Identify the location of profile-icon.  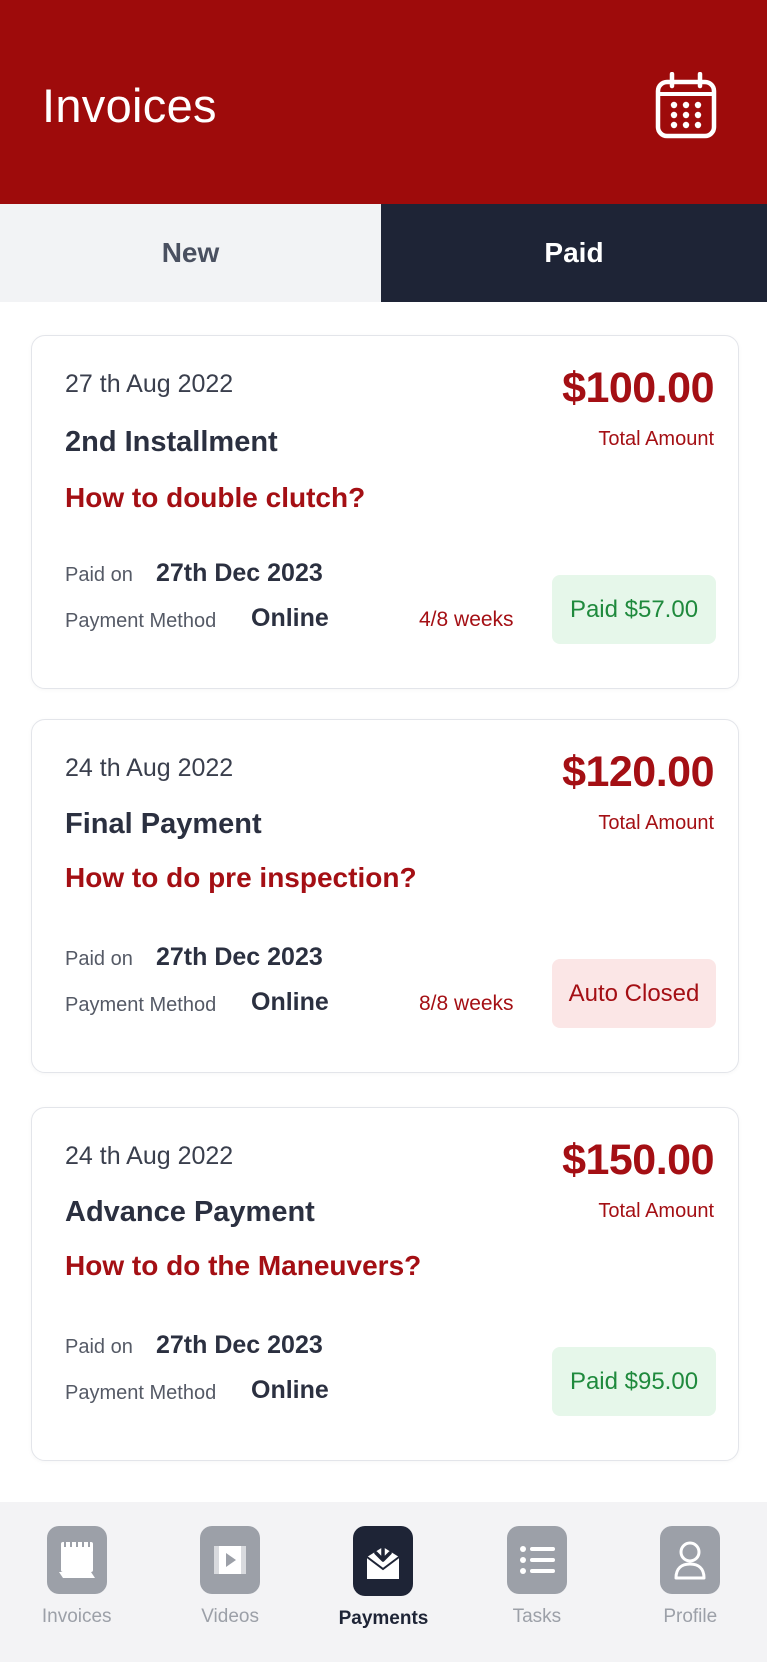
(690, 1560).